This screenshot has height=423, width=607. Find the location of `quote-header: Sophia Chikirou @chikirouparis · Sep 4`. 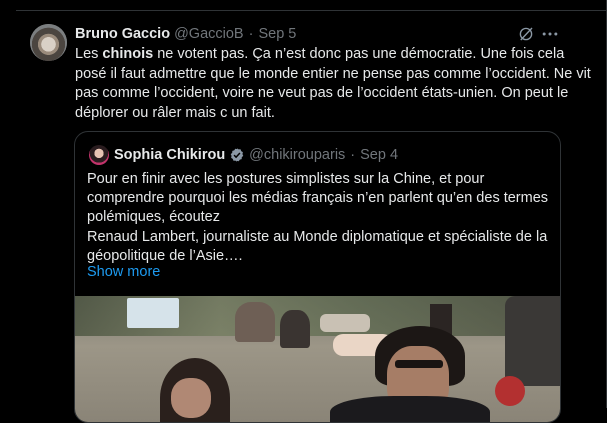

quote-header: Sophia Chikirou @chikirouparis · Sep 4 is located at coordinates (256, 155).